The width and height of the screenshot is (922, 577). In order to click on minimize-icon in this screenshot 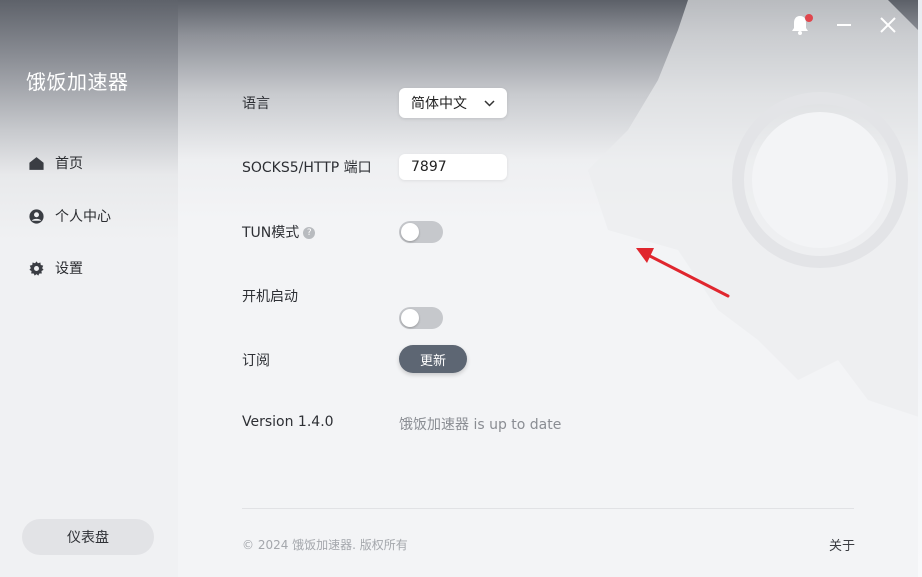, I will do `click(844, 24)`.